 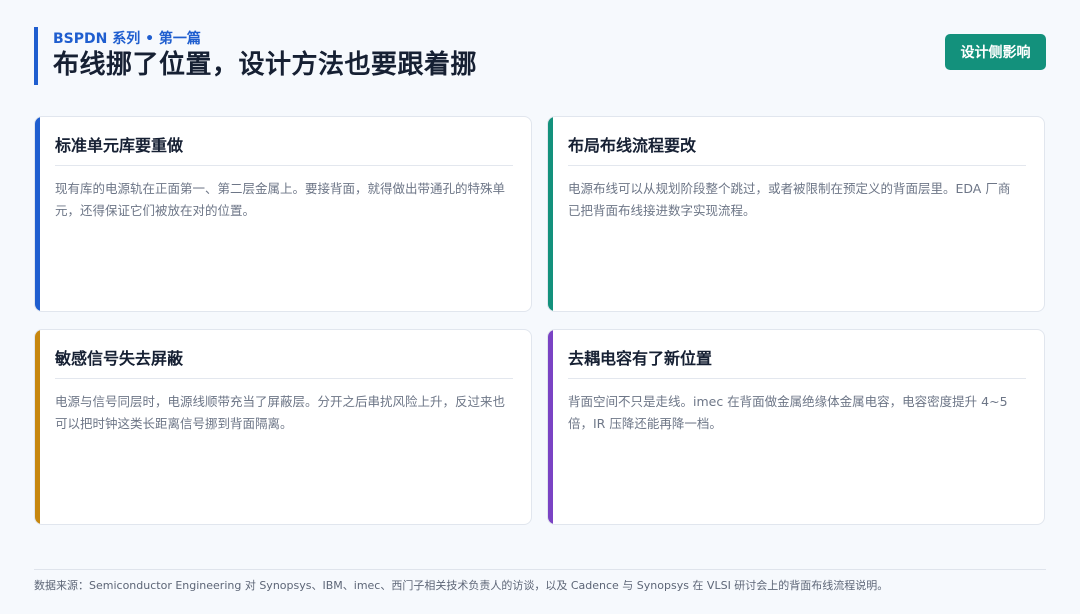 I want to click on header: BSPDN 系列 • 第一篇 布线挪了位置，设计方法也要跟着挪, so click(x=255, y=56).